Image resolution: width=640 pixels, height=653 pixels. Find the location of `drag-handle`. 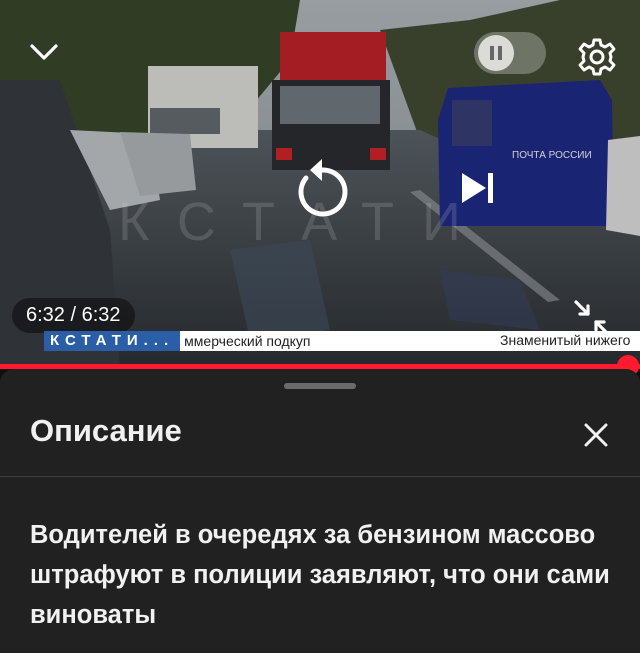

drag-handle is located at coordinates (320, 386).